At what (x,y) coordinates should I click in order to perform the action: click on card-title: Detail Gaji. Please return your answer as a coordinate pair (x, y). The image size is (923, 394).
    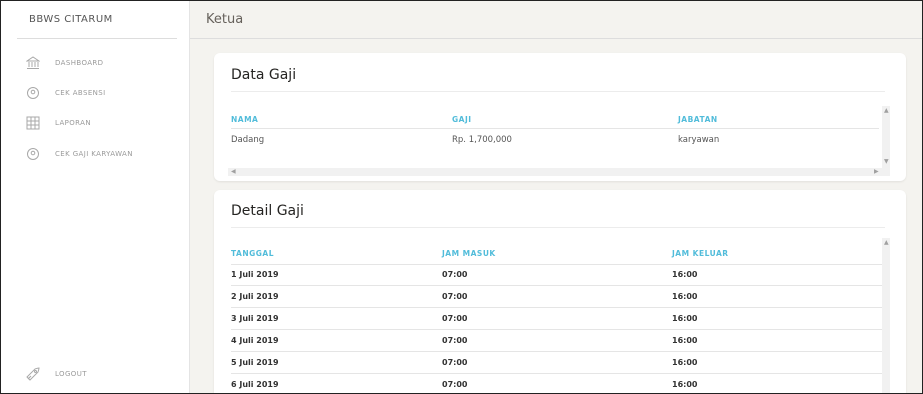
    Looking at the image, I should click on (267, 211).